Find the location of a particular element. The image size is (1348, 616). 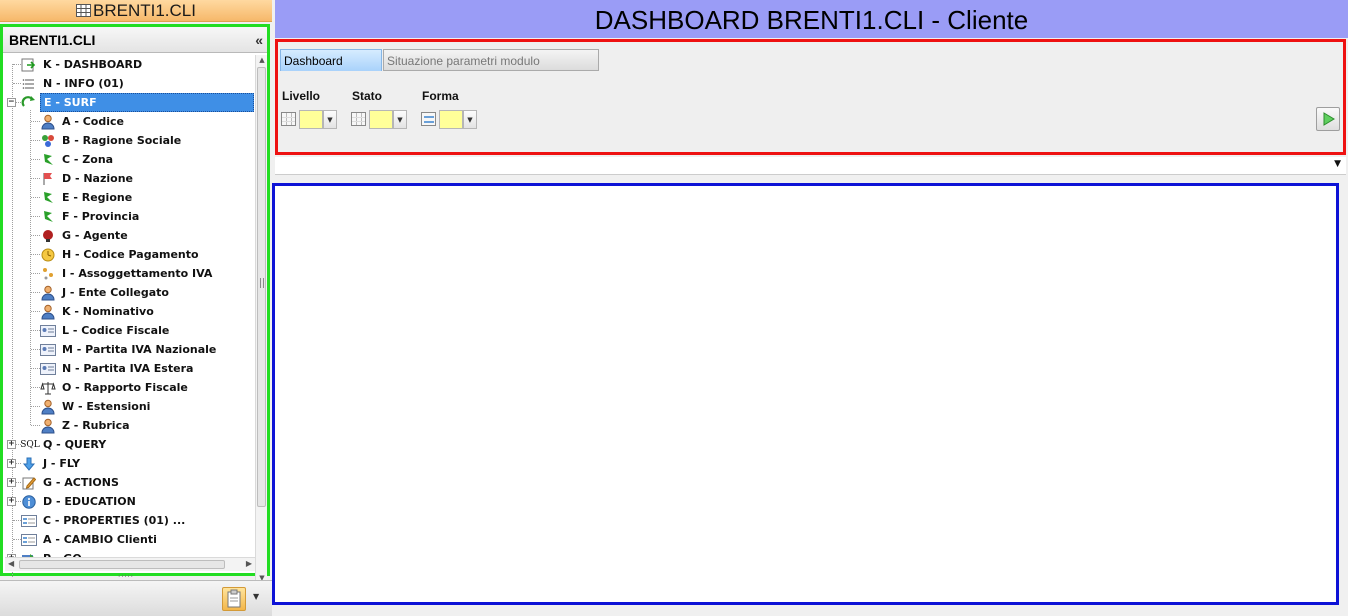

tree-item-label: I - Assoggettamento IVA is located at coordinates (137, 273).